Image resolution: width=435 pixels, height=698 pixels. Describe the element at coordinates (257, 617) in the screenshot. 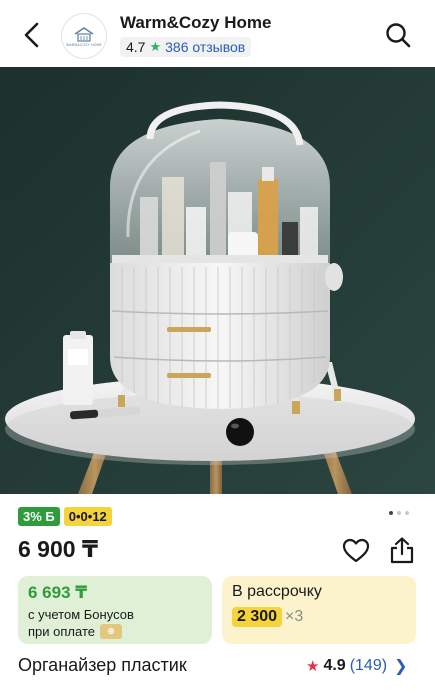

I see `installment-amount: 2 300` at that location.